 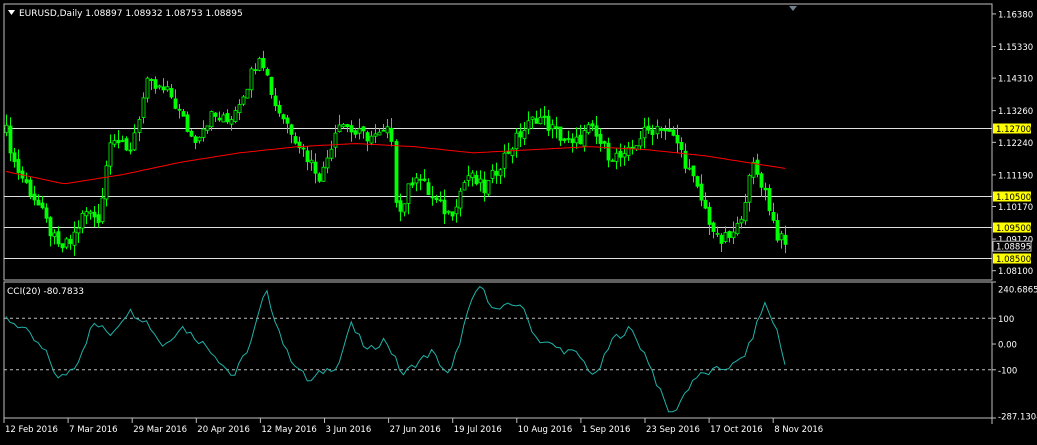 What do you see at coordinates (736, 430) in the screenshot?
I see `time-tick-label: 17 Oct 2016` at bounding box center [736, 430].